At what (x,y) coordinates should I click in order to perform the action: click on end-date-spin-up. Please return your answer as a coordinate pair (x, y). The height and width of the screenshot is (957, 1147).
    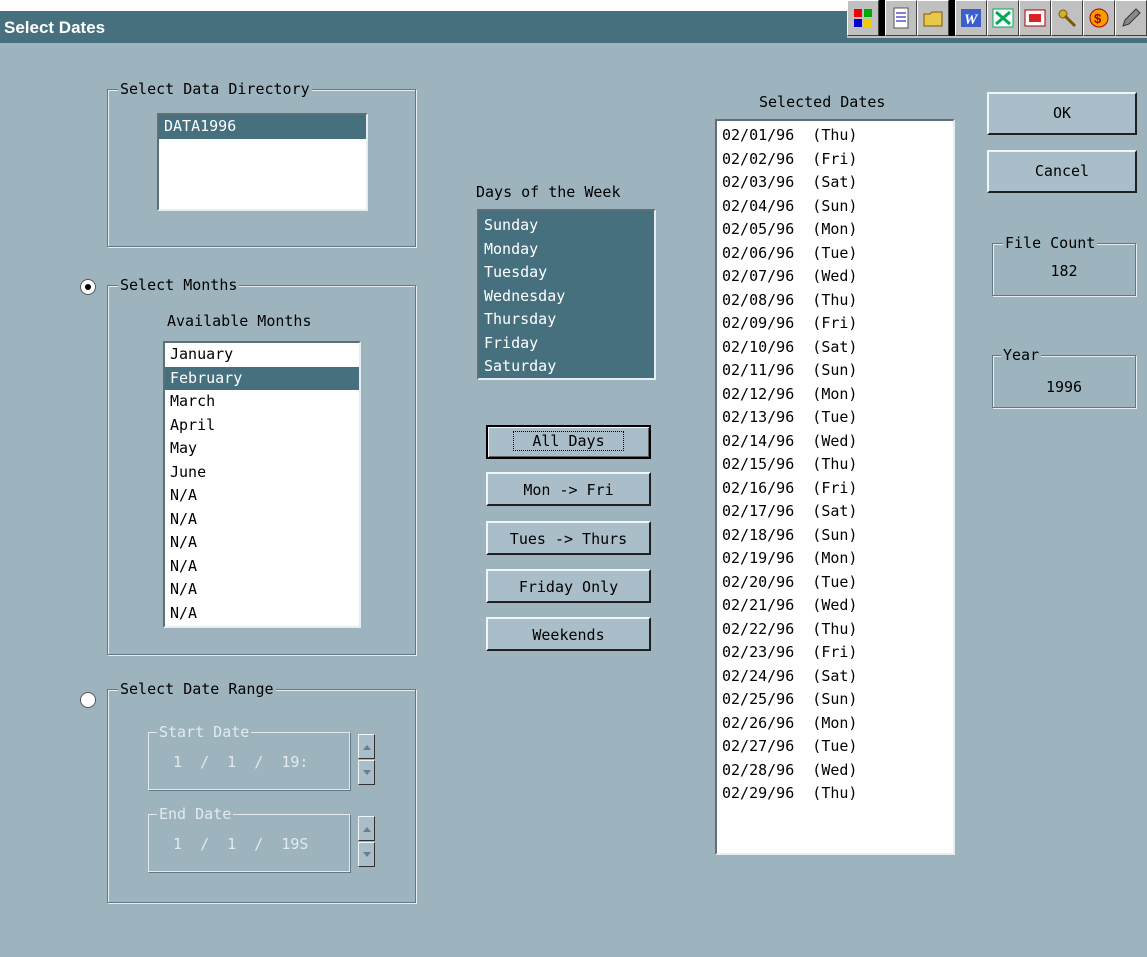
    Looking at the image, I should click on (366, 828).